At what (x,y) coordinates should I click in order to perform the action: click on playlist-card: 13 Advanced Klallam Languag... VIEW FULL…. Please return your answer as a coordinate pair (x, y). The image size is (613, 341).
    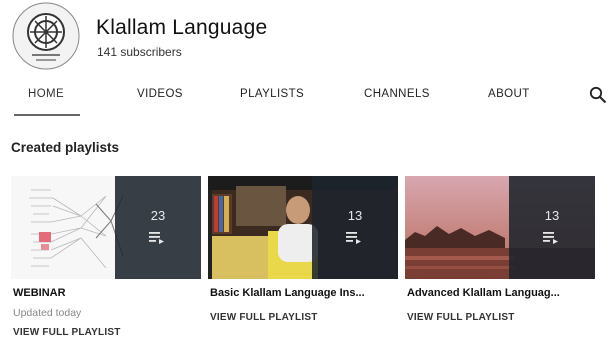
    Looking at the image, I should click on (500, 249).